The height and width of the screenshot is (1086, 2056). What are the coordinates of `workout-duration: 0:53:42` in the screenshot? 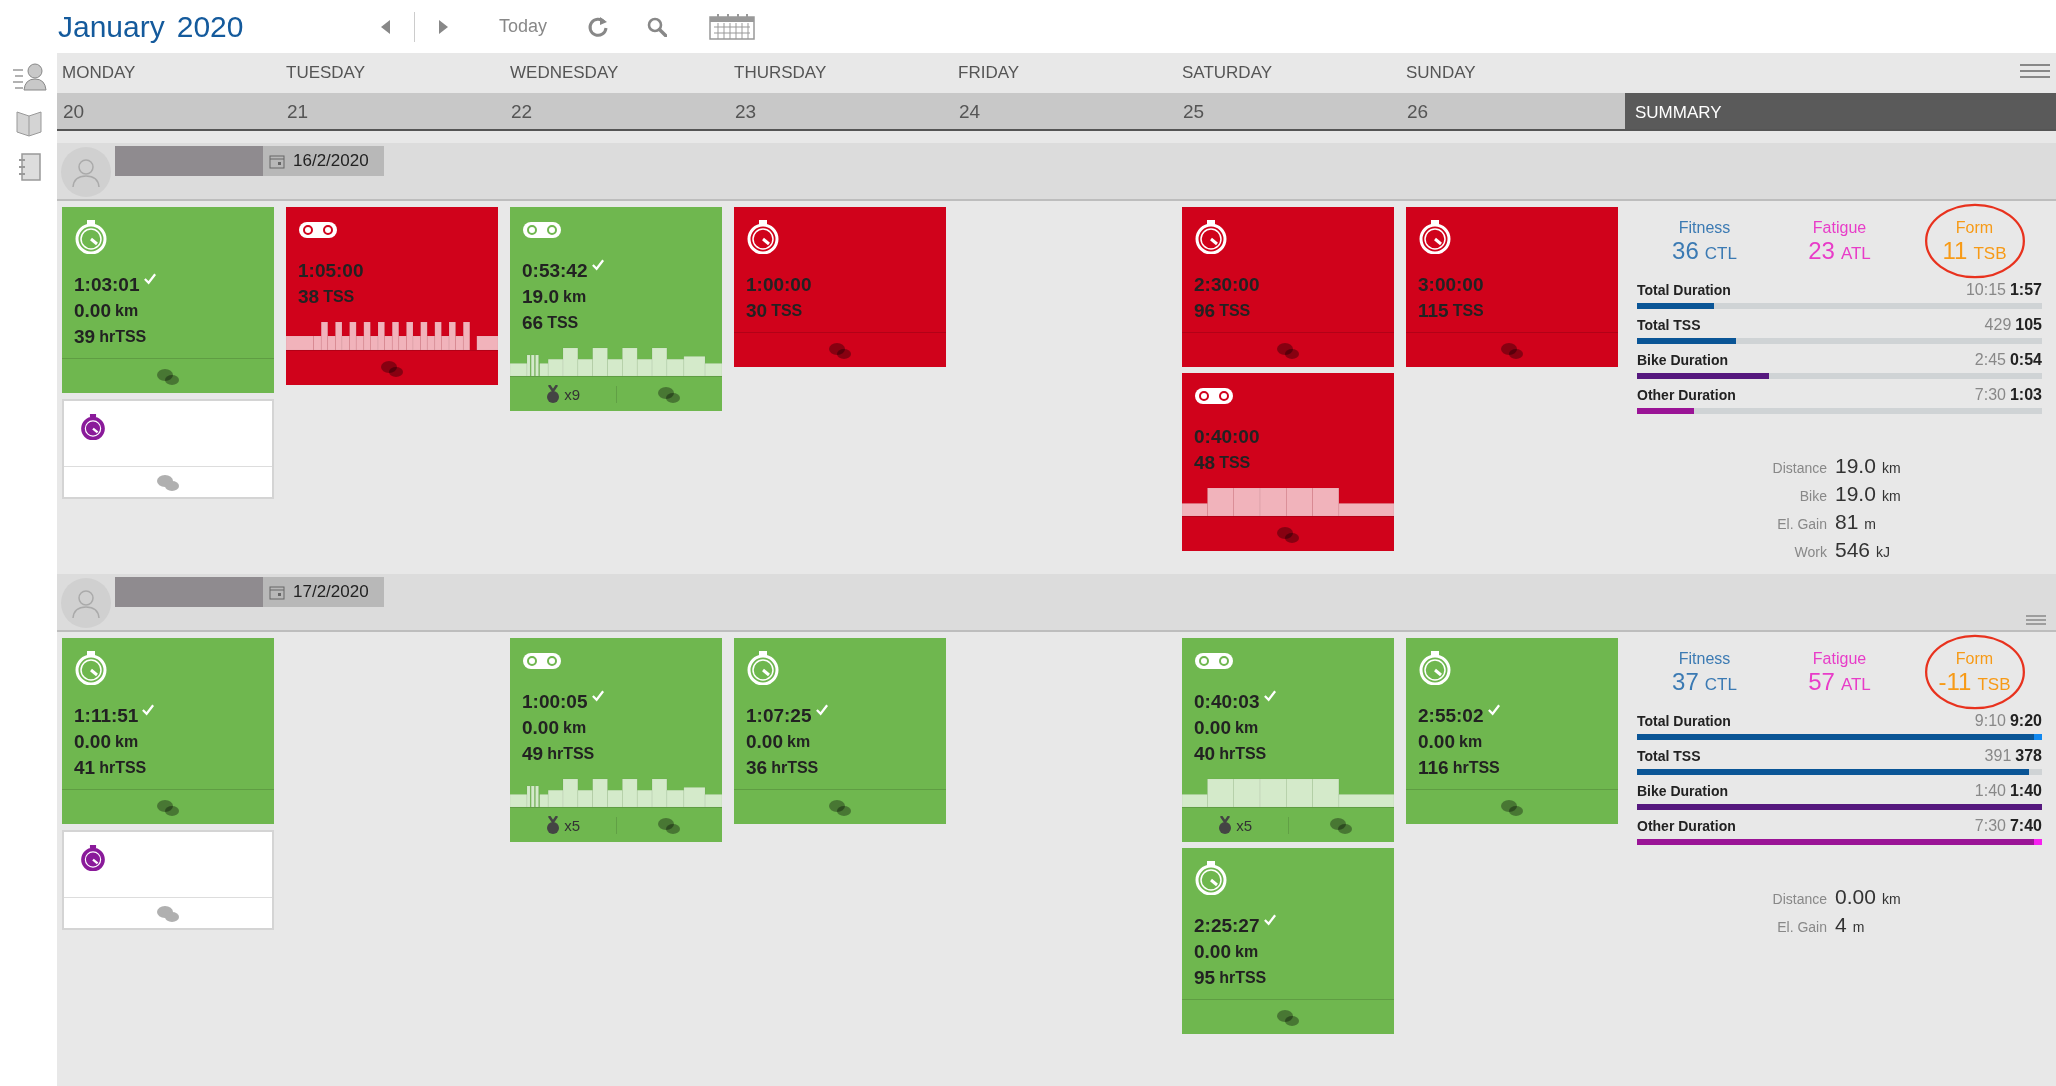 It's located at (555, 271).